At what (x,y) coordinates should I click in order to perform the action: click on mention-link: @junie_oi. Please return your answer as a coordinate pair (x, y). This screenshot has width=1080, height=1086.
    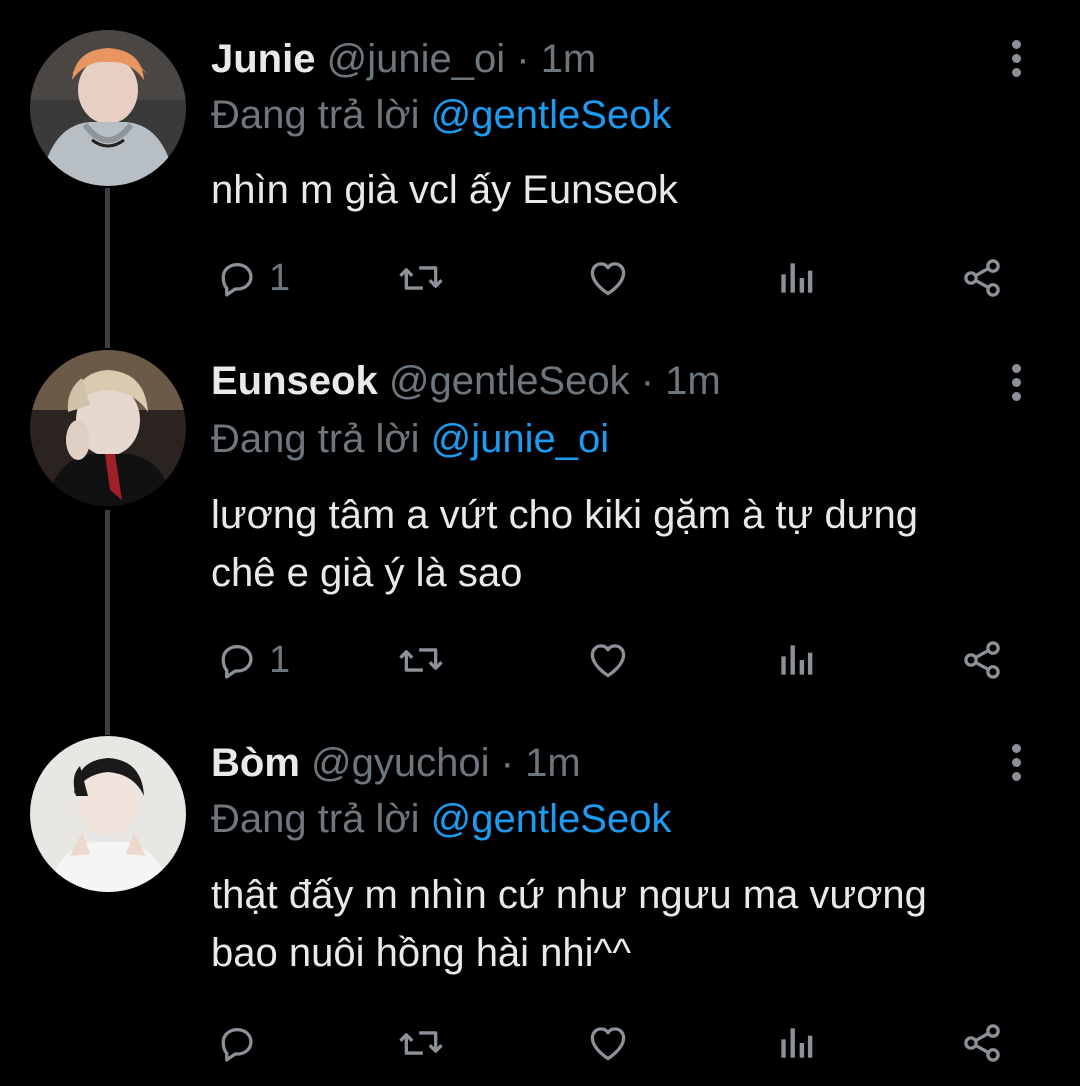
    Looking at the image, I should click on (520, 439).